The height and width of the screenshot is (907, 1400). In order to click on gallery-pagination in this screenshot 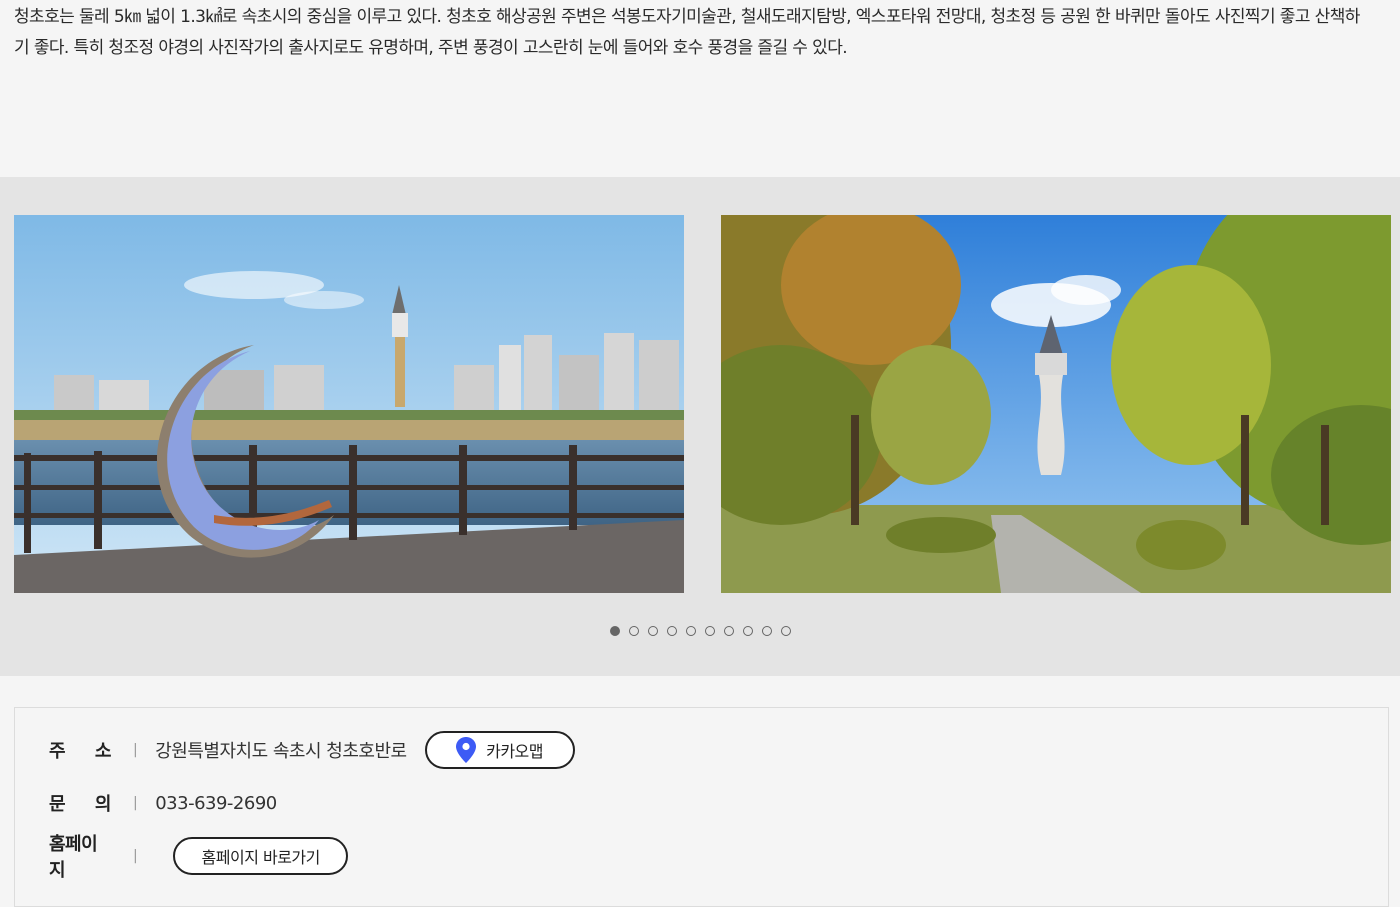, I will do `click(700, 631)`.